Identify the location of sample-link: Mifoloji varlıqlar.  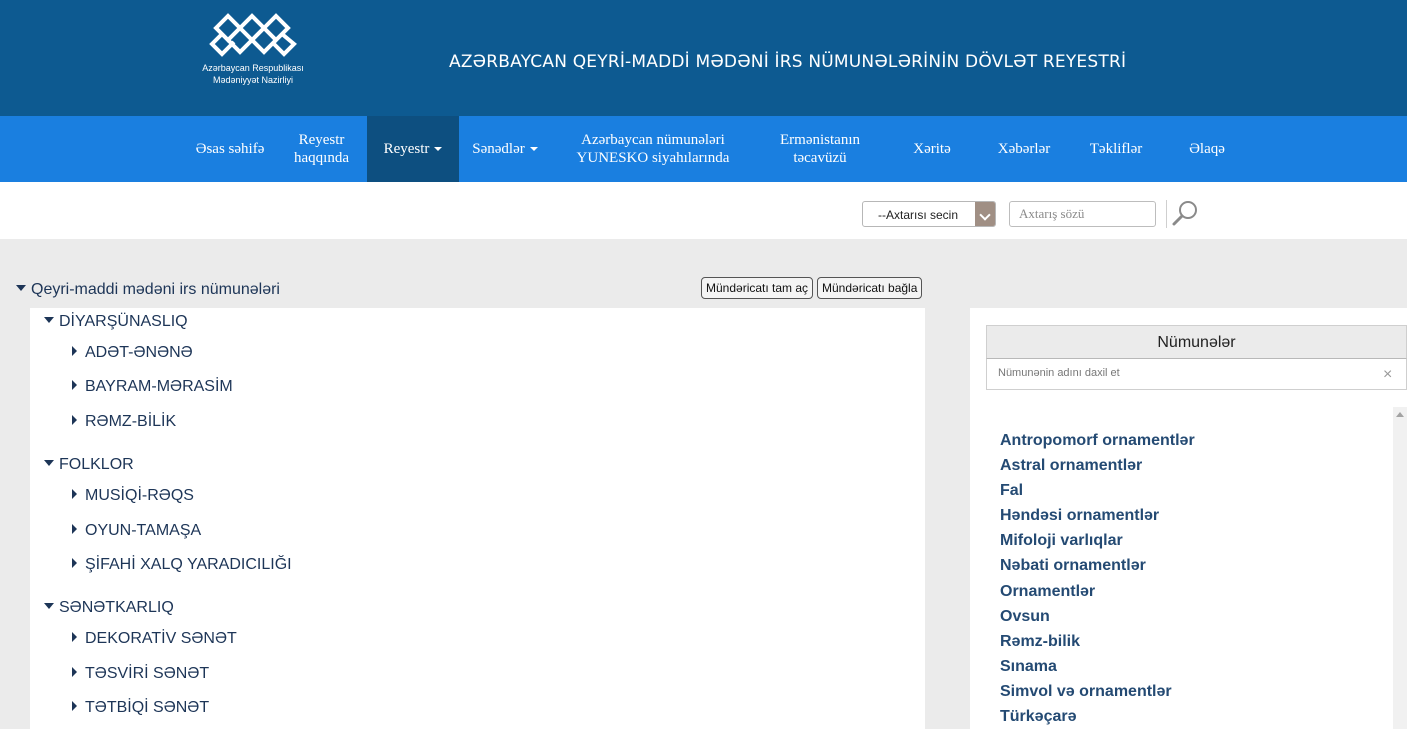
(1097, 540).